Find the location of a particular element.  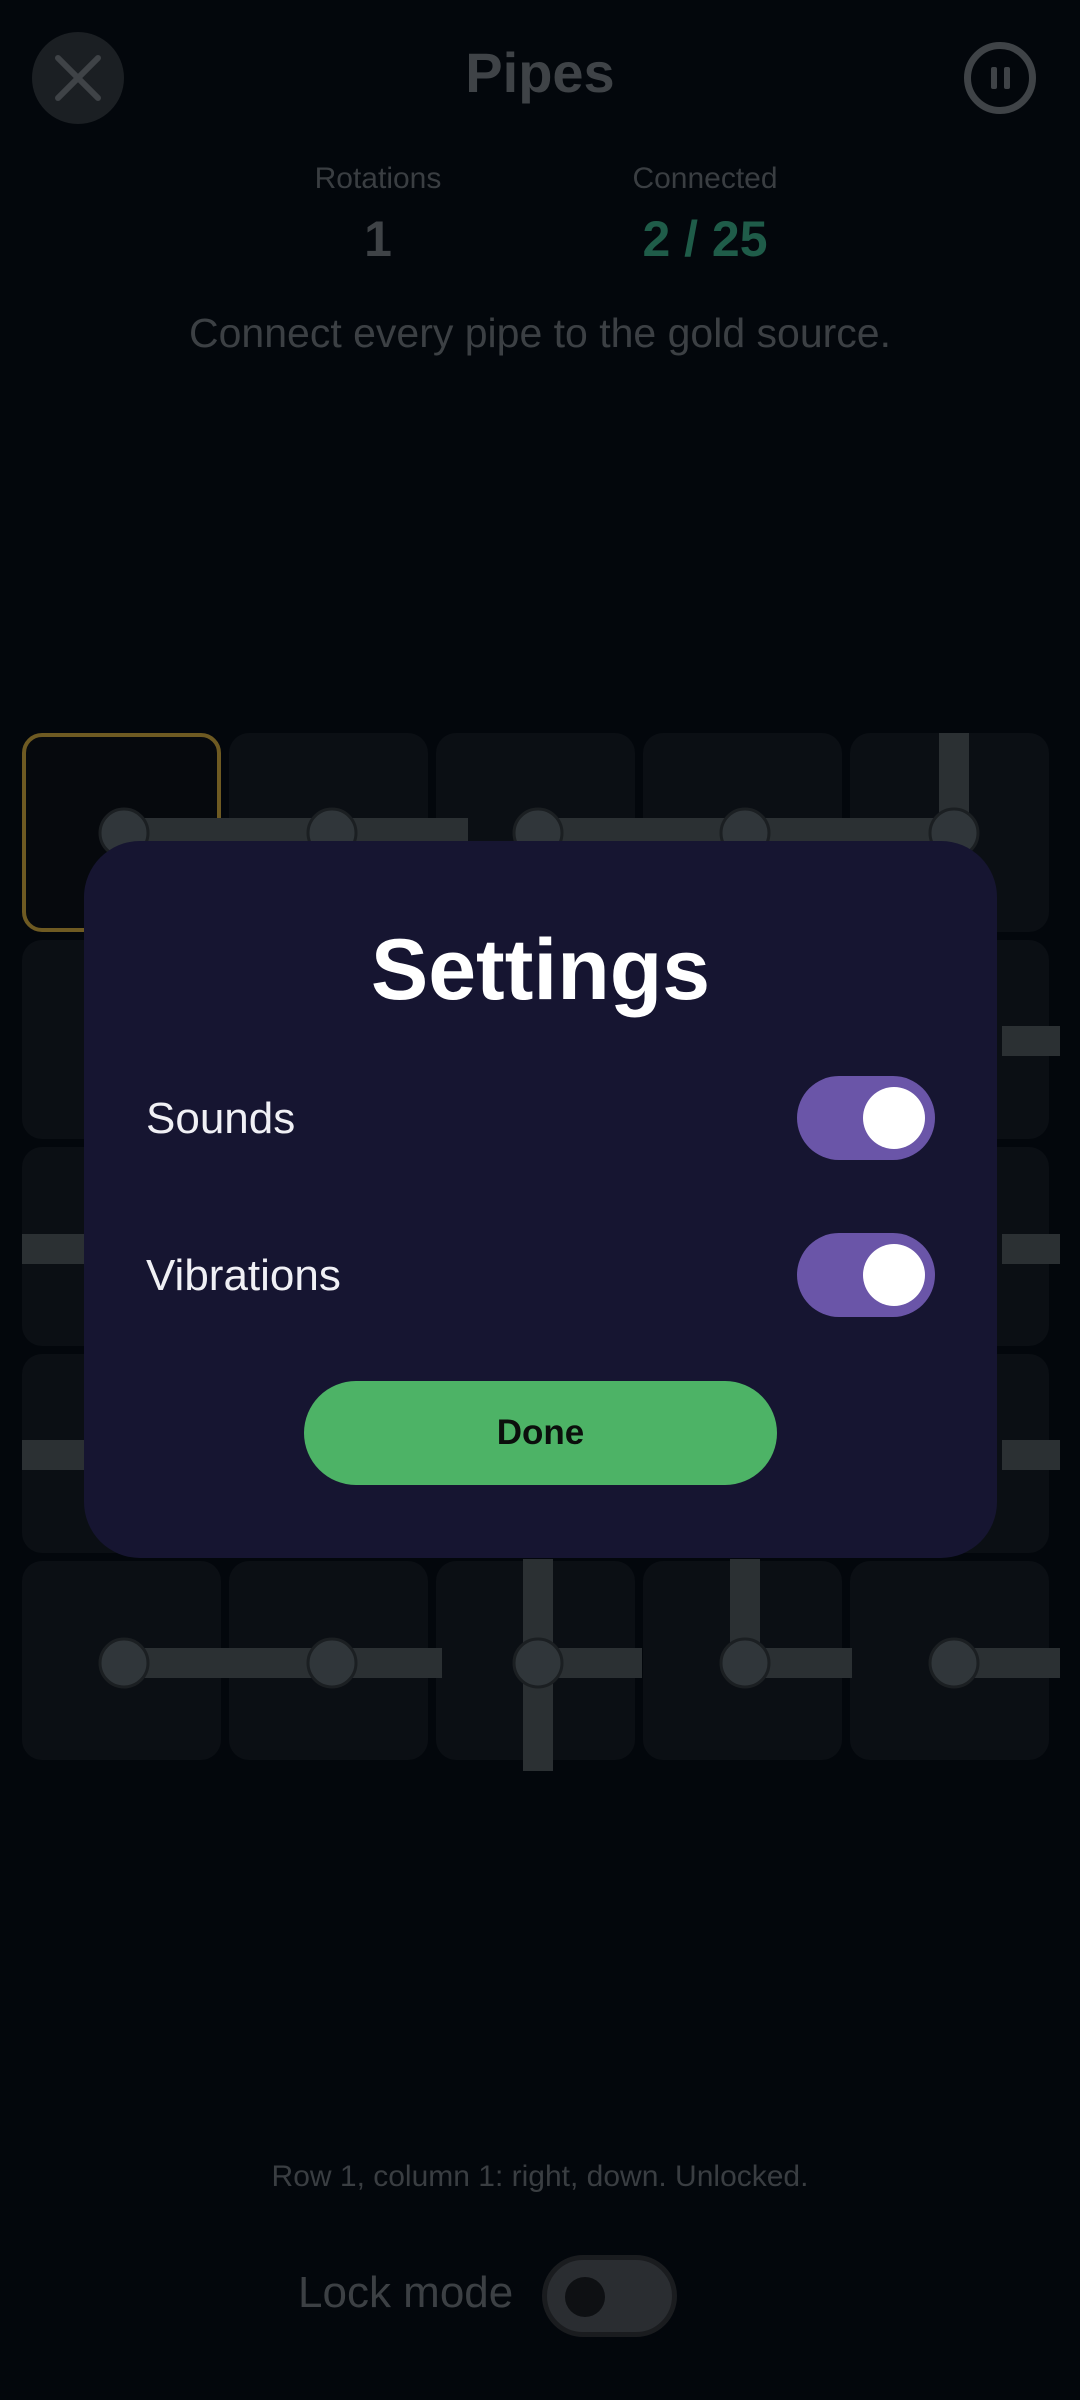

sounds-label: Sounds is located at coordinates (221, 1118).